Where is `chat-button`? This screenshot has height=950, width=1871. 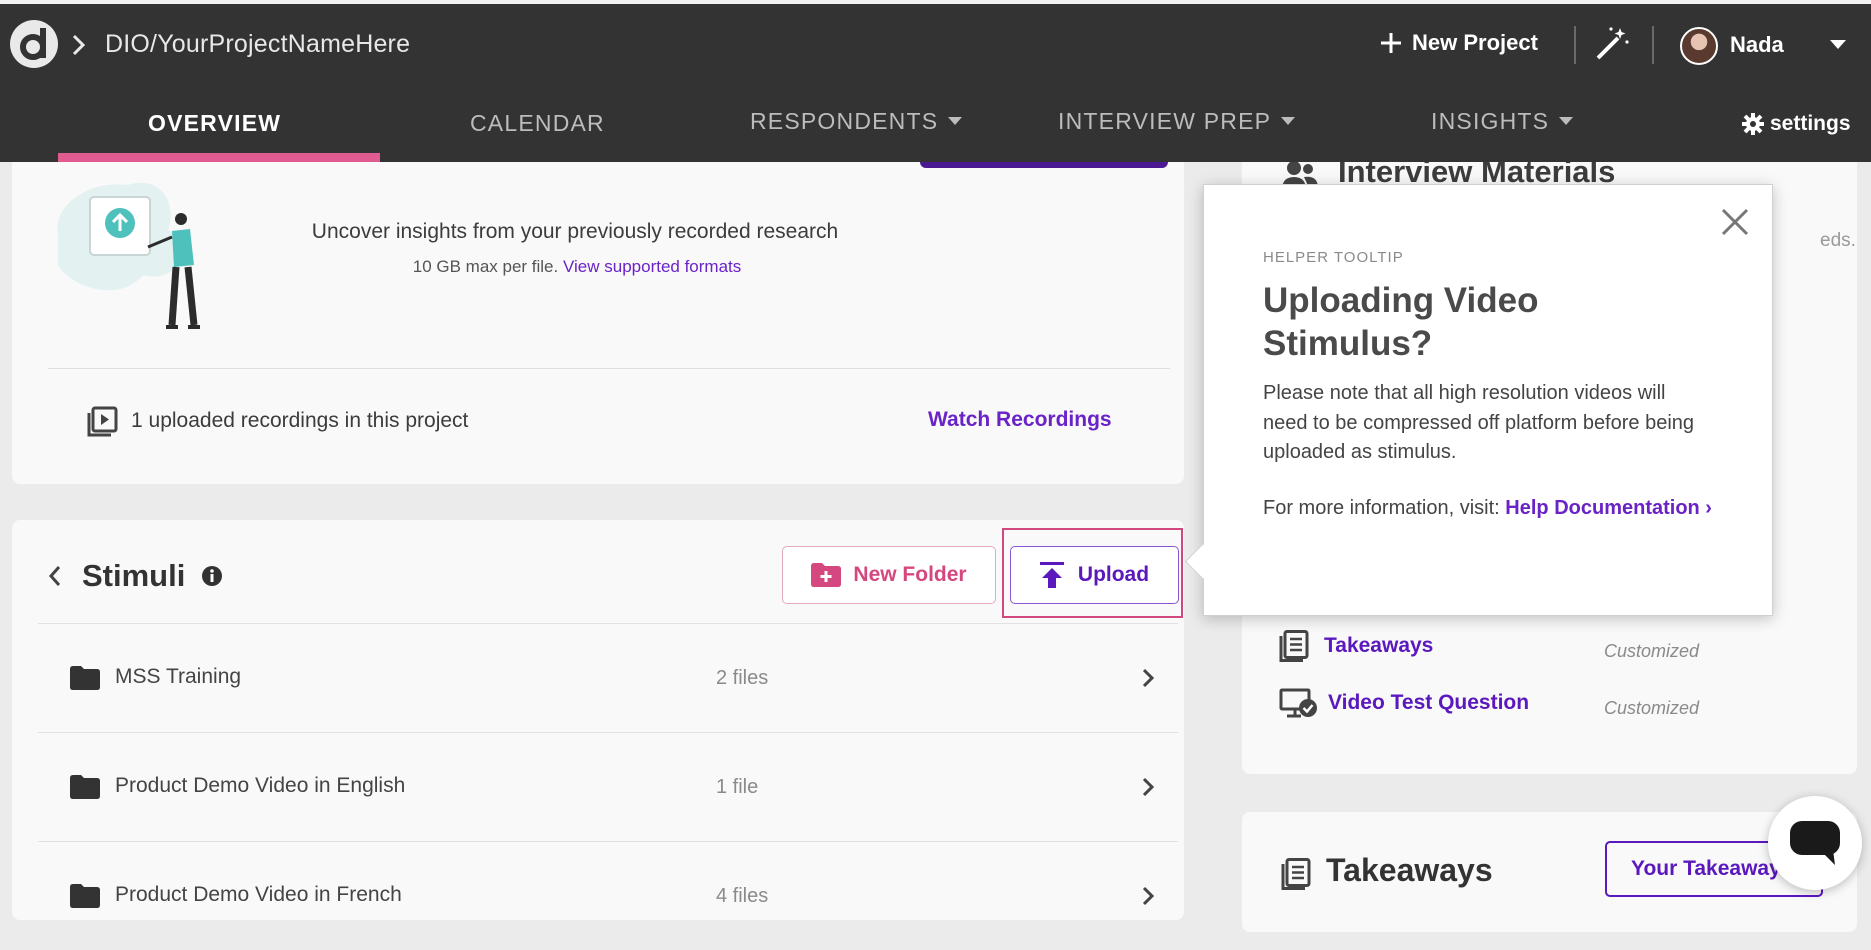 chat-button is located at coordinates (1815, 843).